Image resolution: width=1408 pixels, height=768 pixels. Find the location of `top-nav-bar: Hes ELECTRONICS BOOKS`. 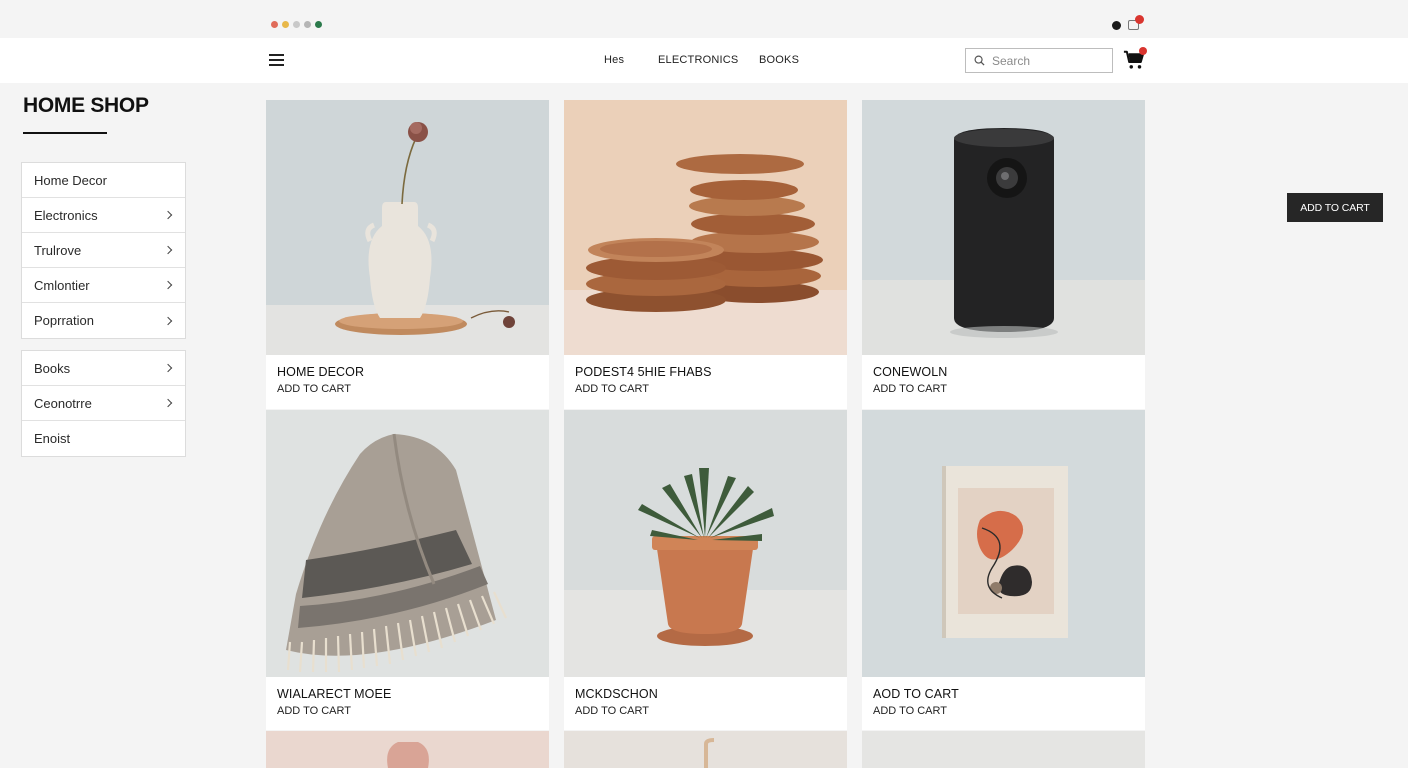

top-nav-bar: Hes ELECTRONICS BOOKS is located at coordinates (704, 60).